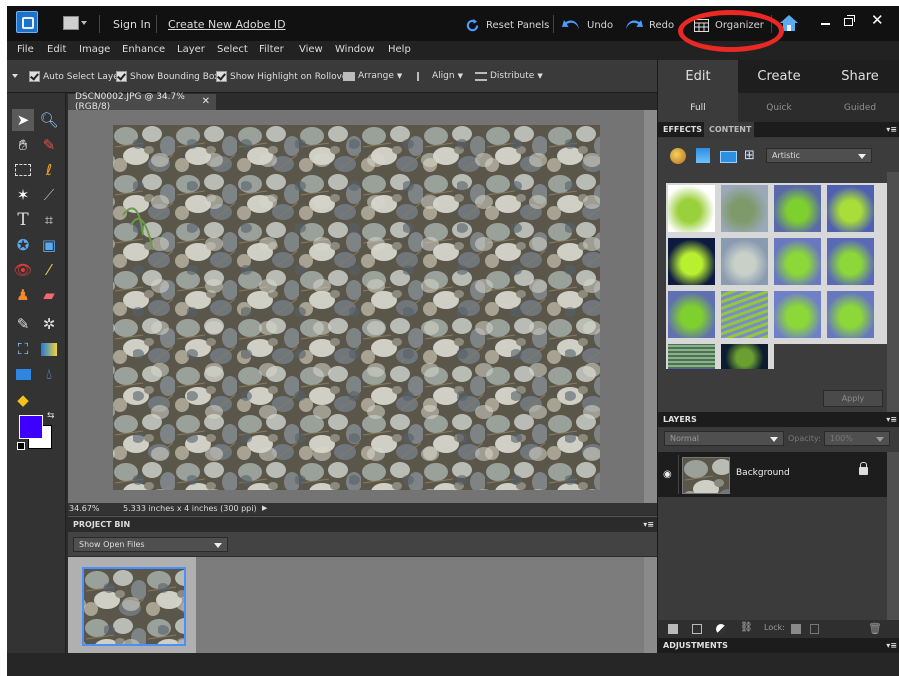  What do you see at coordinates (264, 508) in the screenshot?
I see `status-arrow-icon: ▶` at bounding box center [264, 508].